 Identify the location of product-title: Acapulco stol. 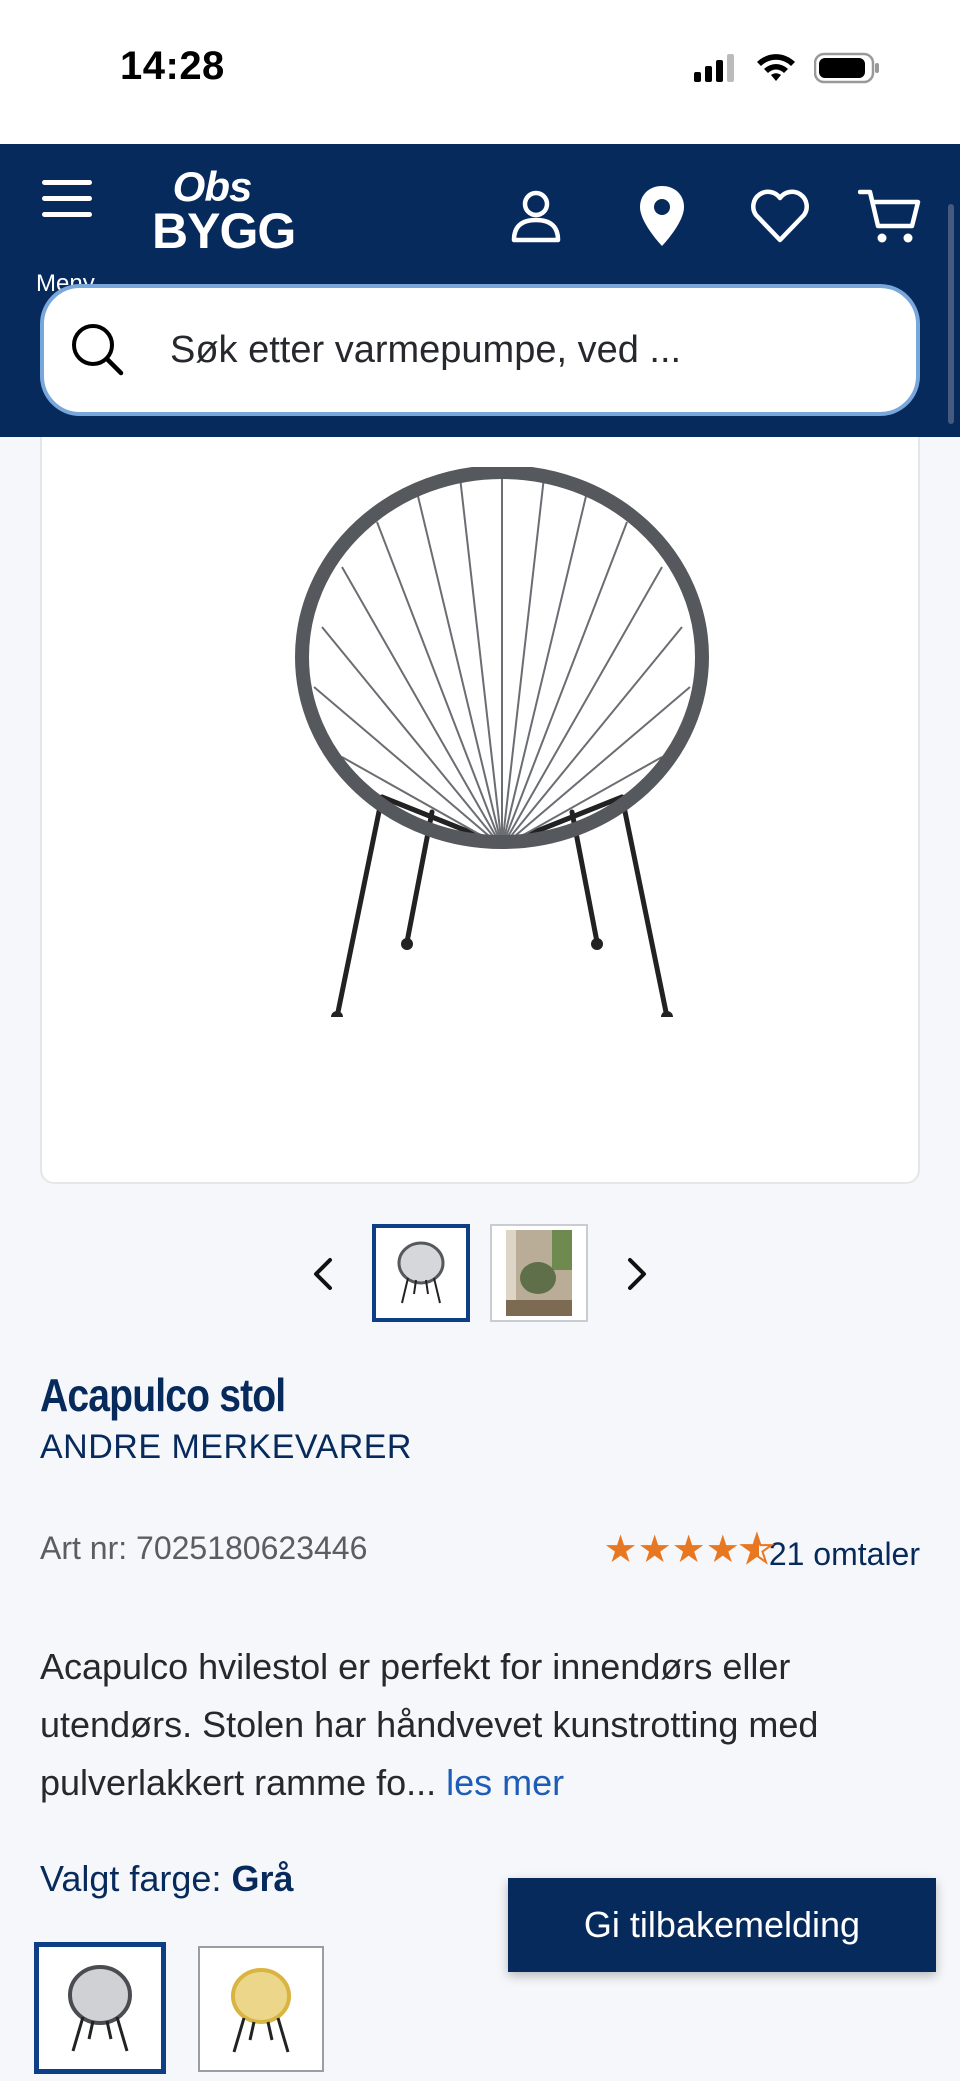
(163, 1395).